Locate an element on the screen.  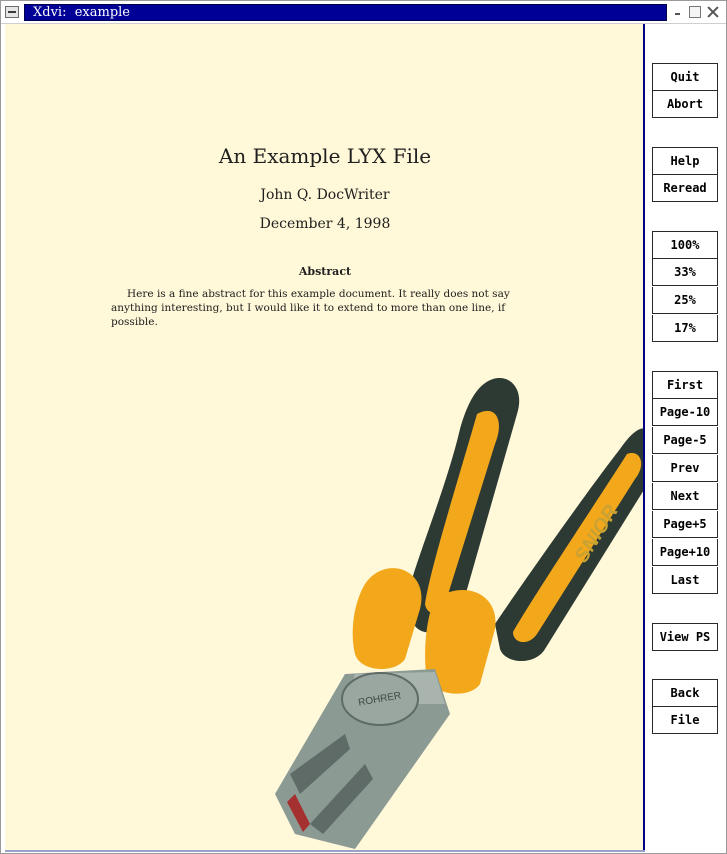
abort-button: Abort is located at coordinates (685, 104).